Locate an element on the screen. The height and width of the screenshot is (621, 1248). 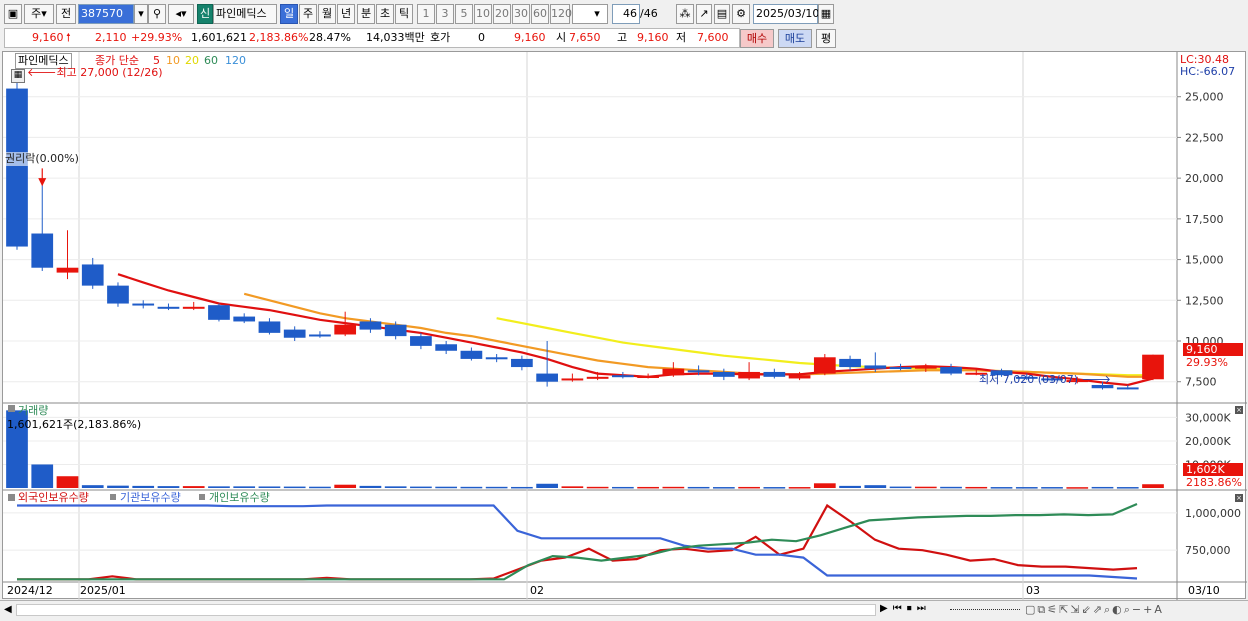
gear-icon: ⚙ is located at coordinates (741, 14).